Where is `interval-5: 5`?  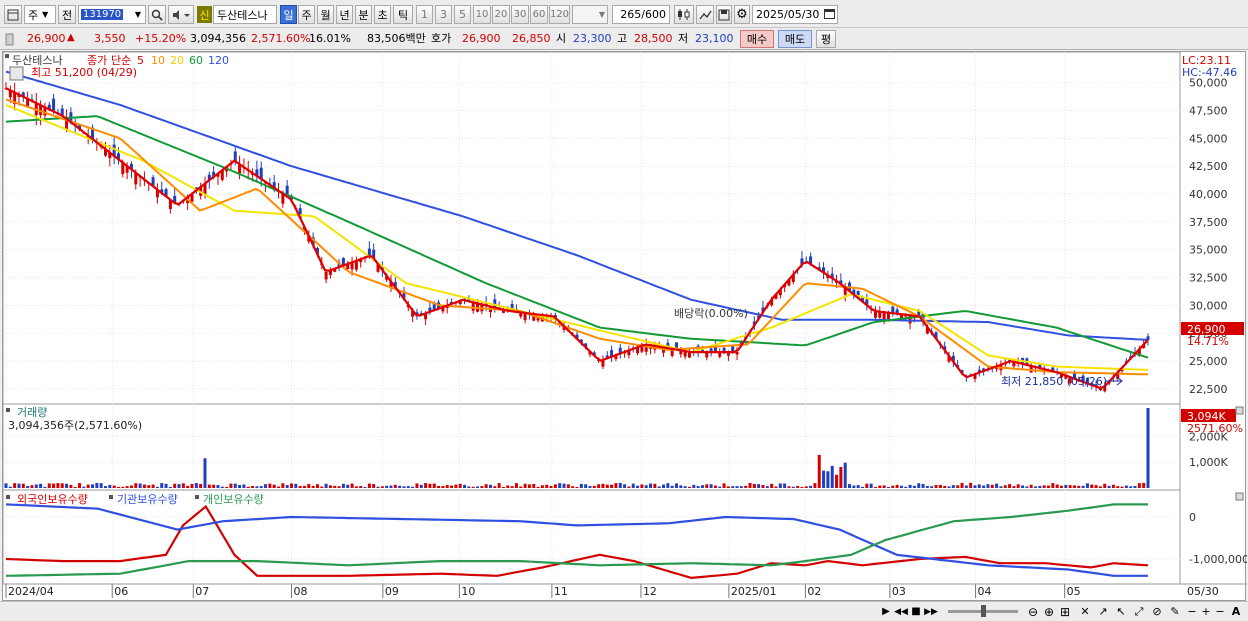 interval-5: 5 is located at coordinates (462, 14).